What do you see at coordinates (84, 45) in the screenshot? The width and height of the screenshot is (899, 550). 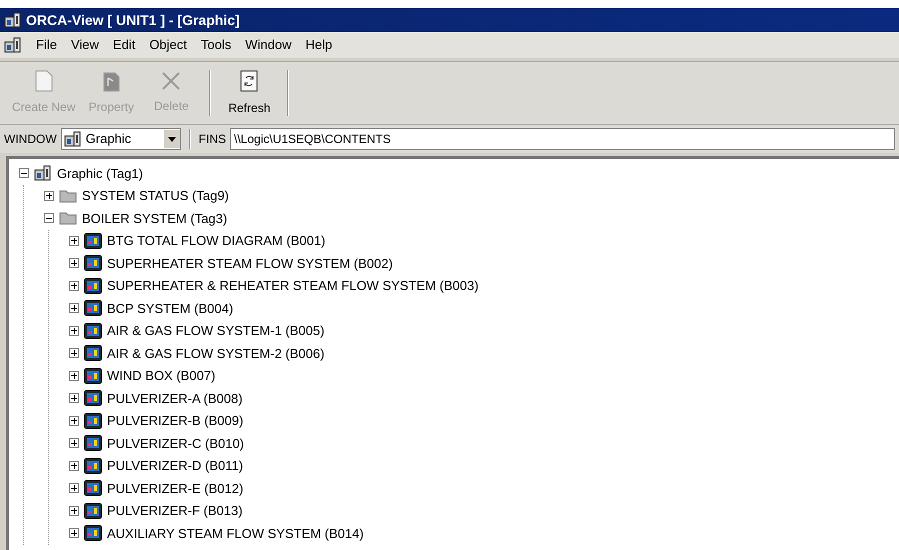 I see `menu-item: View` at bounding box center [84, 45].